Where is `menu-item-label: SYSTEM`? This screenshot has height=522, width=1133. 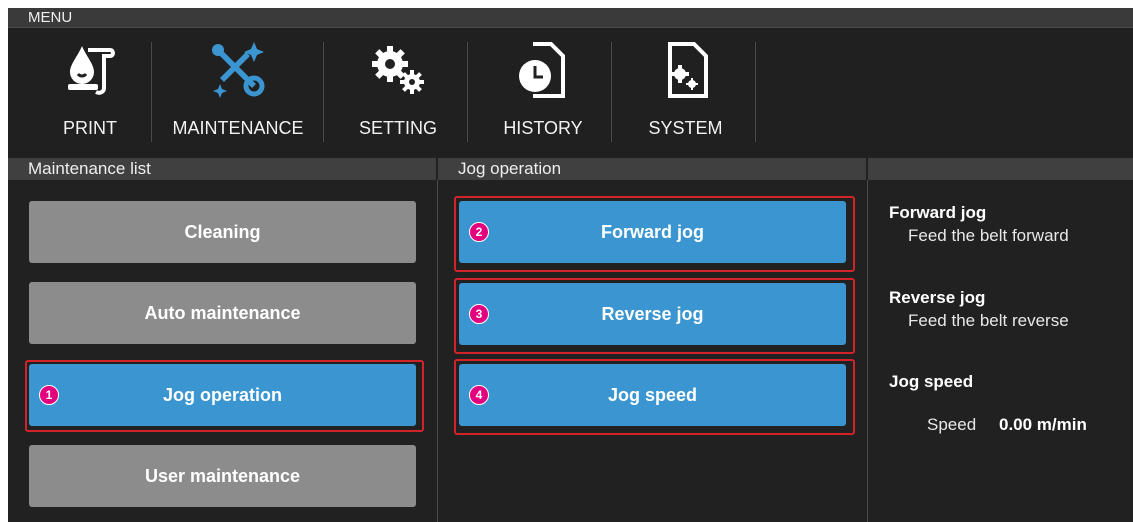 menu-item-label: SYSTEM is located at coordinates (685, 128).